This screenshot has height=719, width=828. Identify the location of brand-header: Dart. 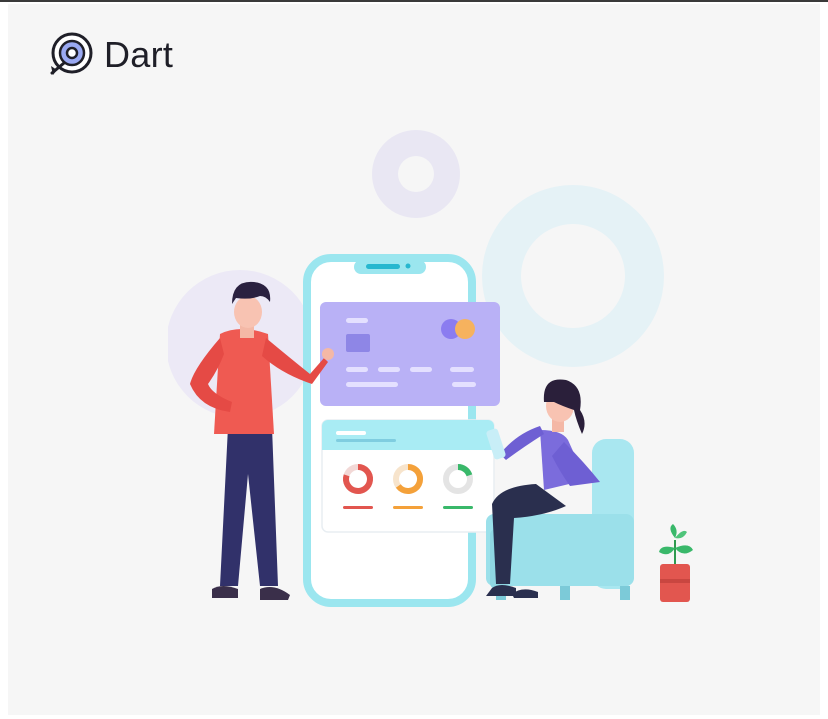
(109, 55).